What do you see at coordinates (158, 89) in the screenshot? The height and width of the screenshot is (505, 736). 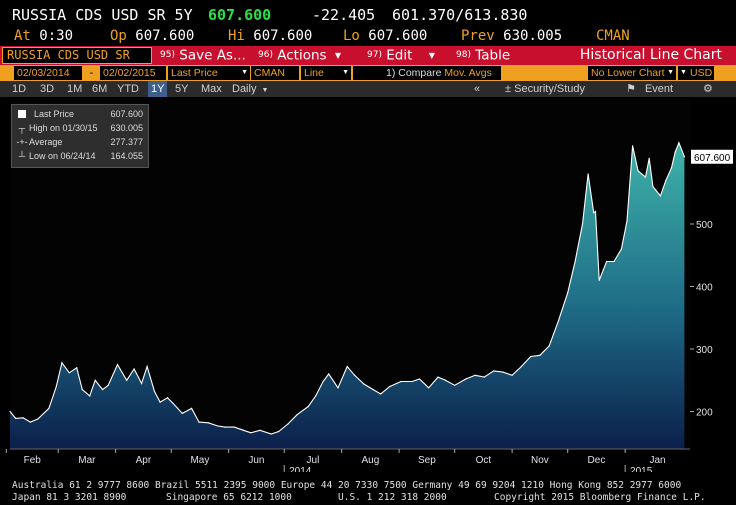 I see `period-1y: 1Y` at bounding box center [158, 89].